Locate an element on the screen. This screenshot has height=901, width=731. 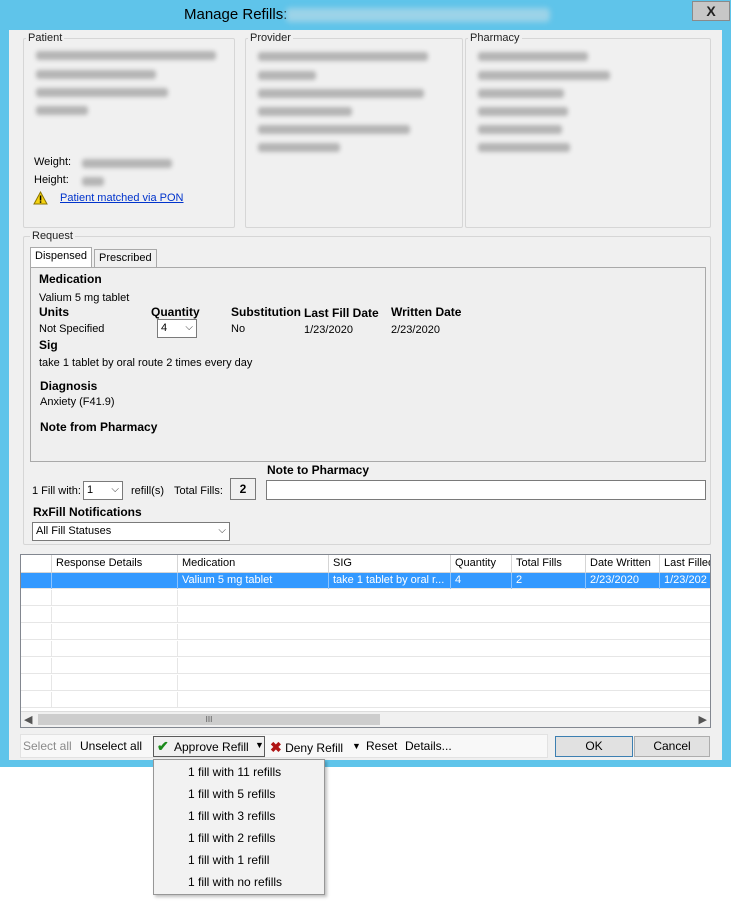
column-header: Total Fills is located at coordinates (549, 564).